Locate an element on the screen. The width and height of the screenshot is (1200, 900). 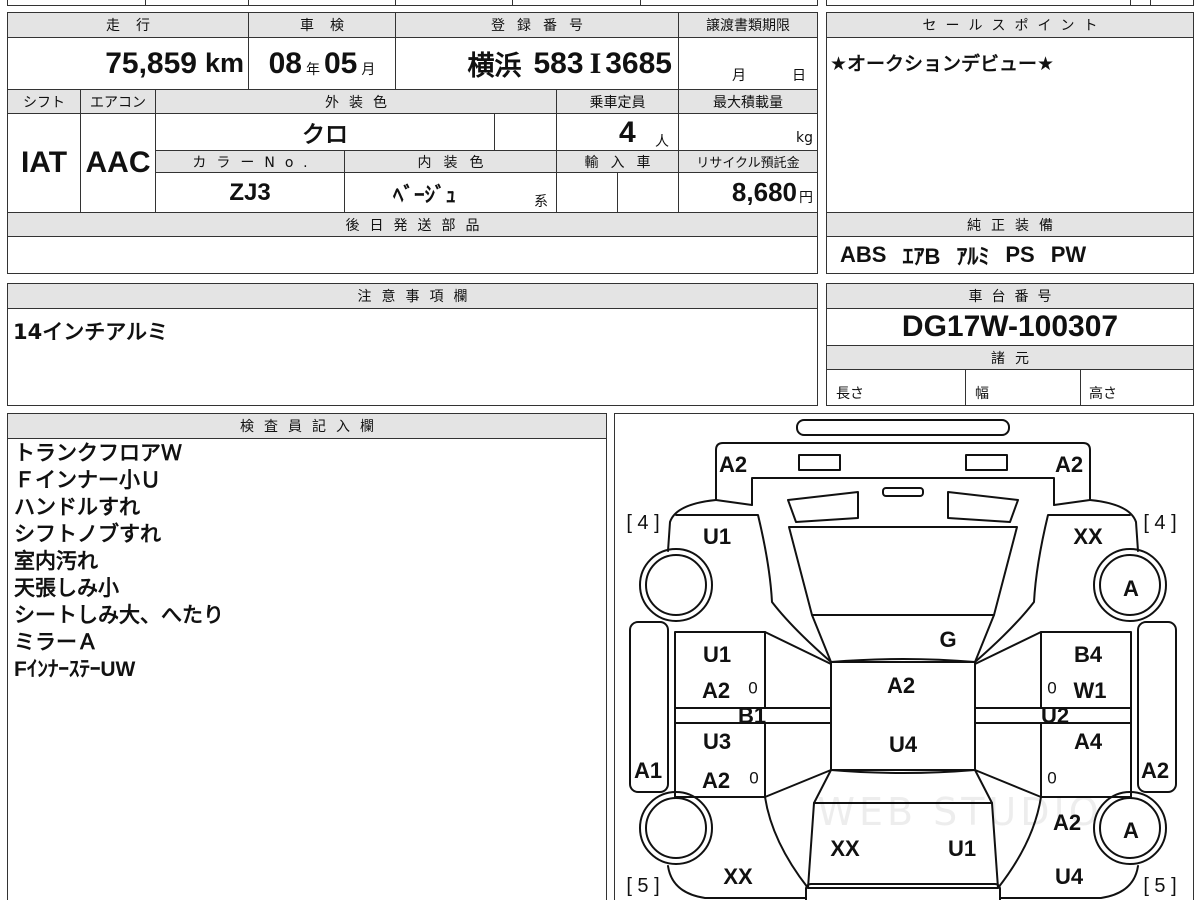
mark-right-rear-door-upper: A4 is located at coordinates (1088, 741).